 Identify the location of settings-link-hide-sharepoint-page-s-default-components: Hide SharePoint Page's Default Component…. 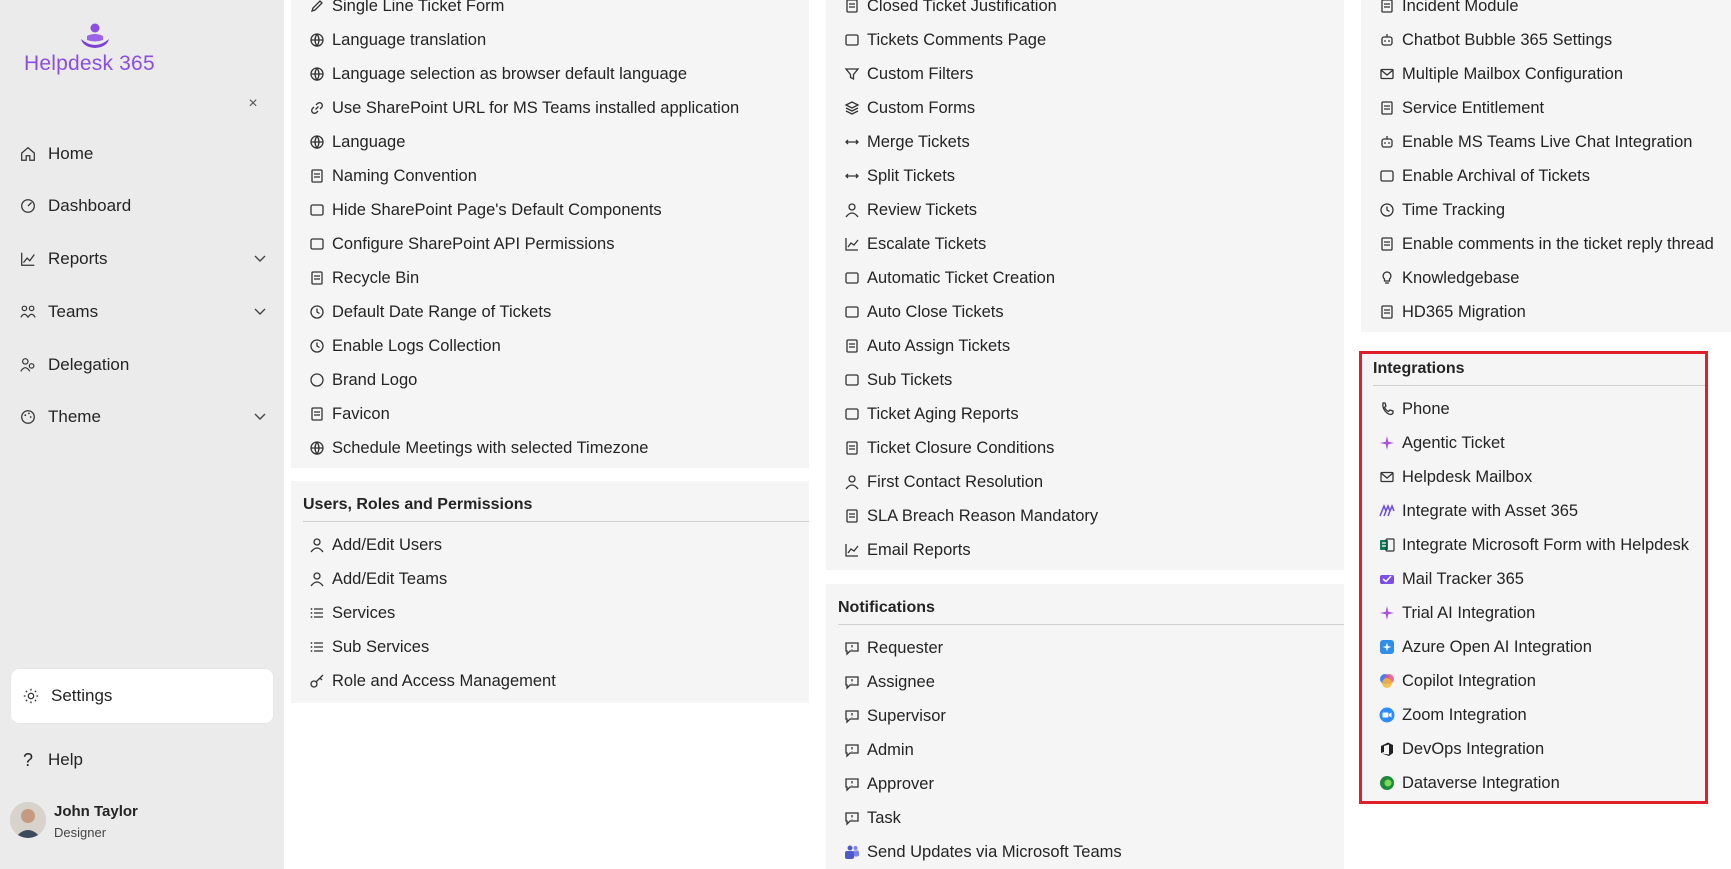
(485, 210).